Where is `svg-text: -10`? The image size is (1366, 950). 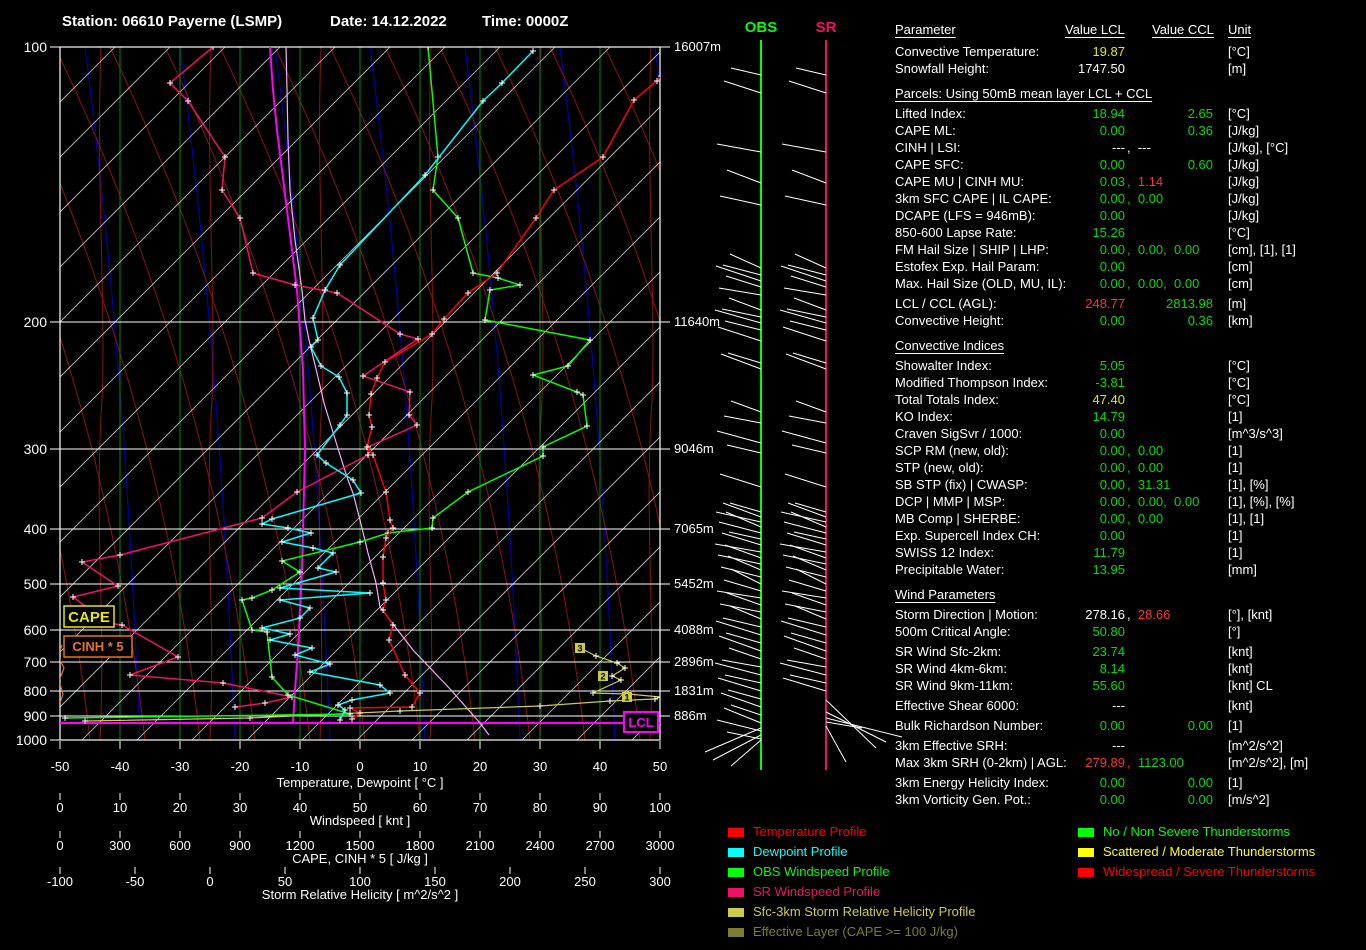
svg-text: -10 is located at coordinates (300, 766).